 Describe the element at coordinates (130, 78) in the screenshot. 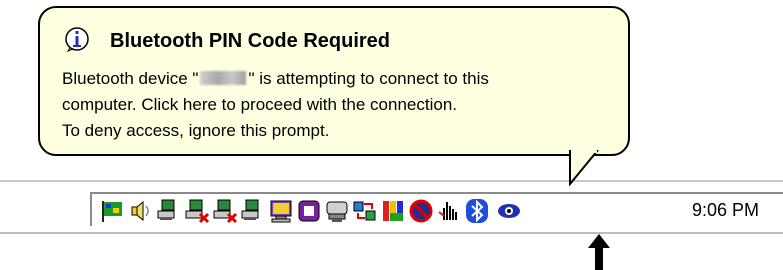

I see `message-line1-start: Bluetooth device "` at that location.